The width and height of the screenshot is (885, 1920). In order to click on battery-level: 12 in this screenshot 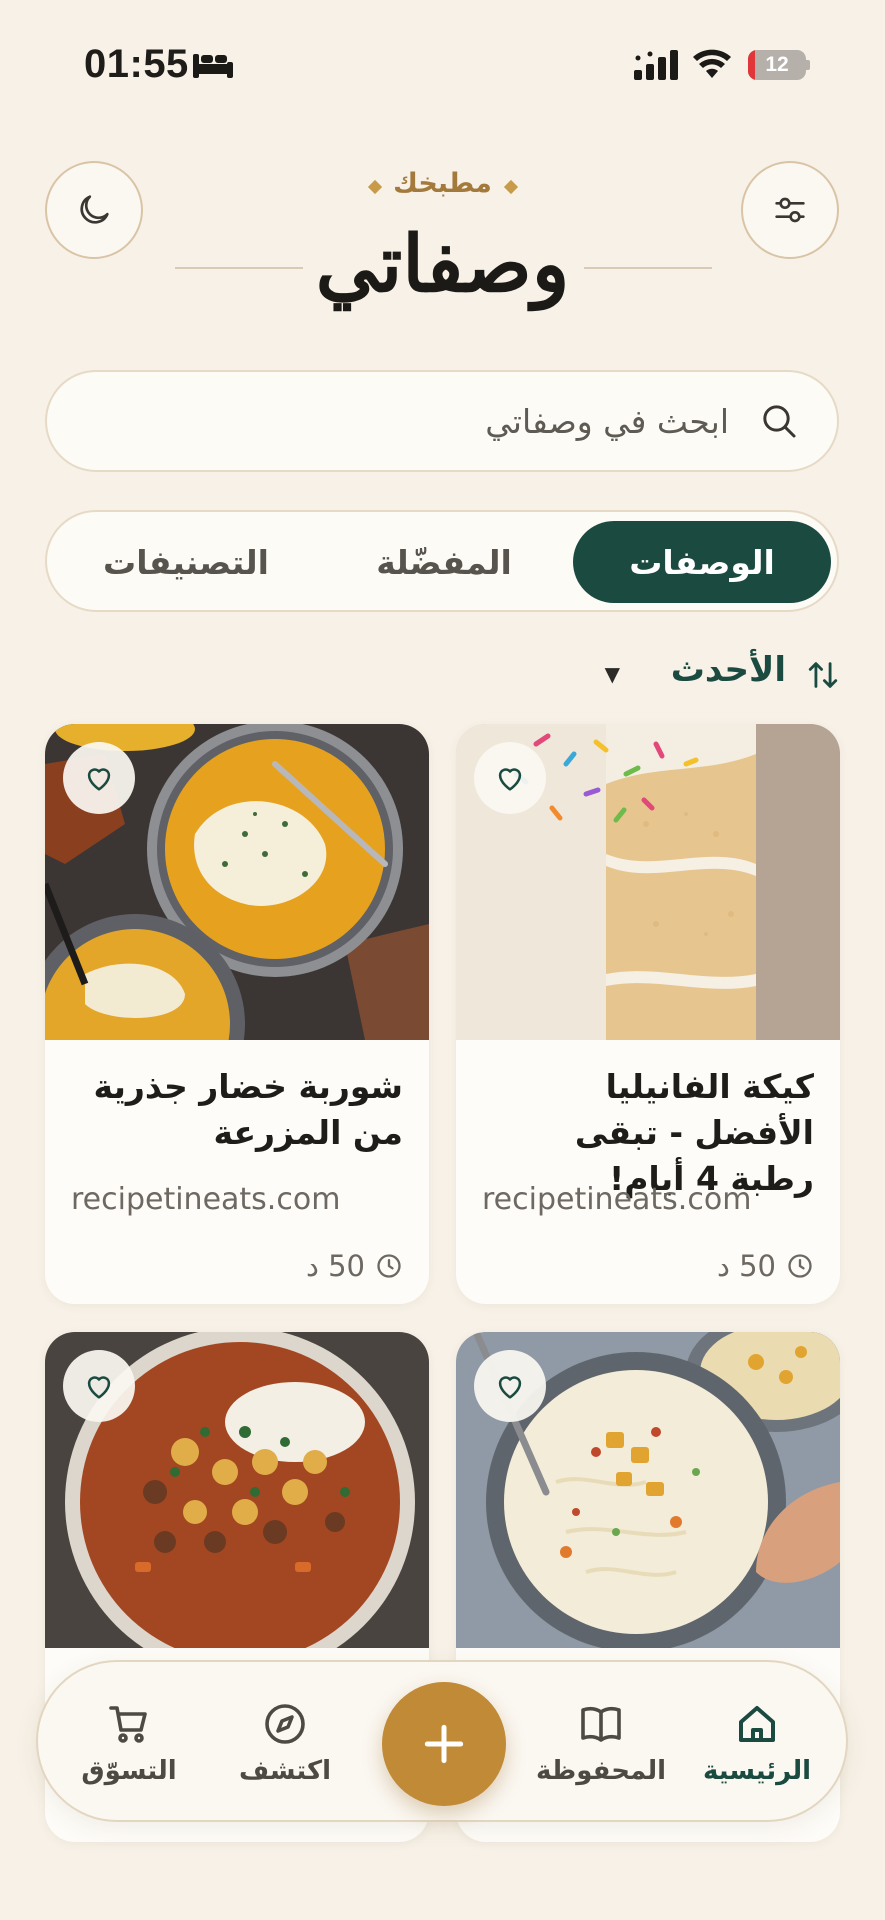, I will do `click(777, 64)`.